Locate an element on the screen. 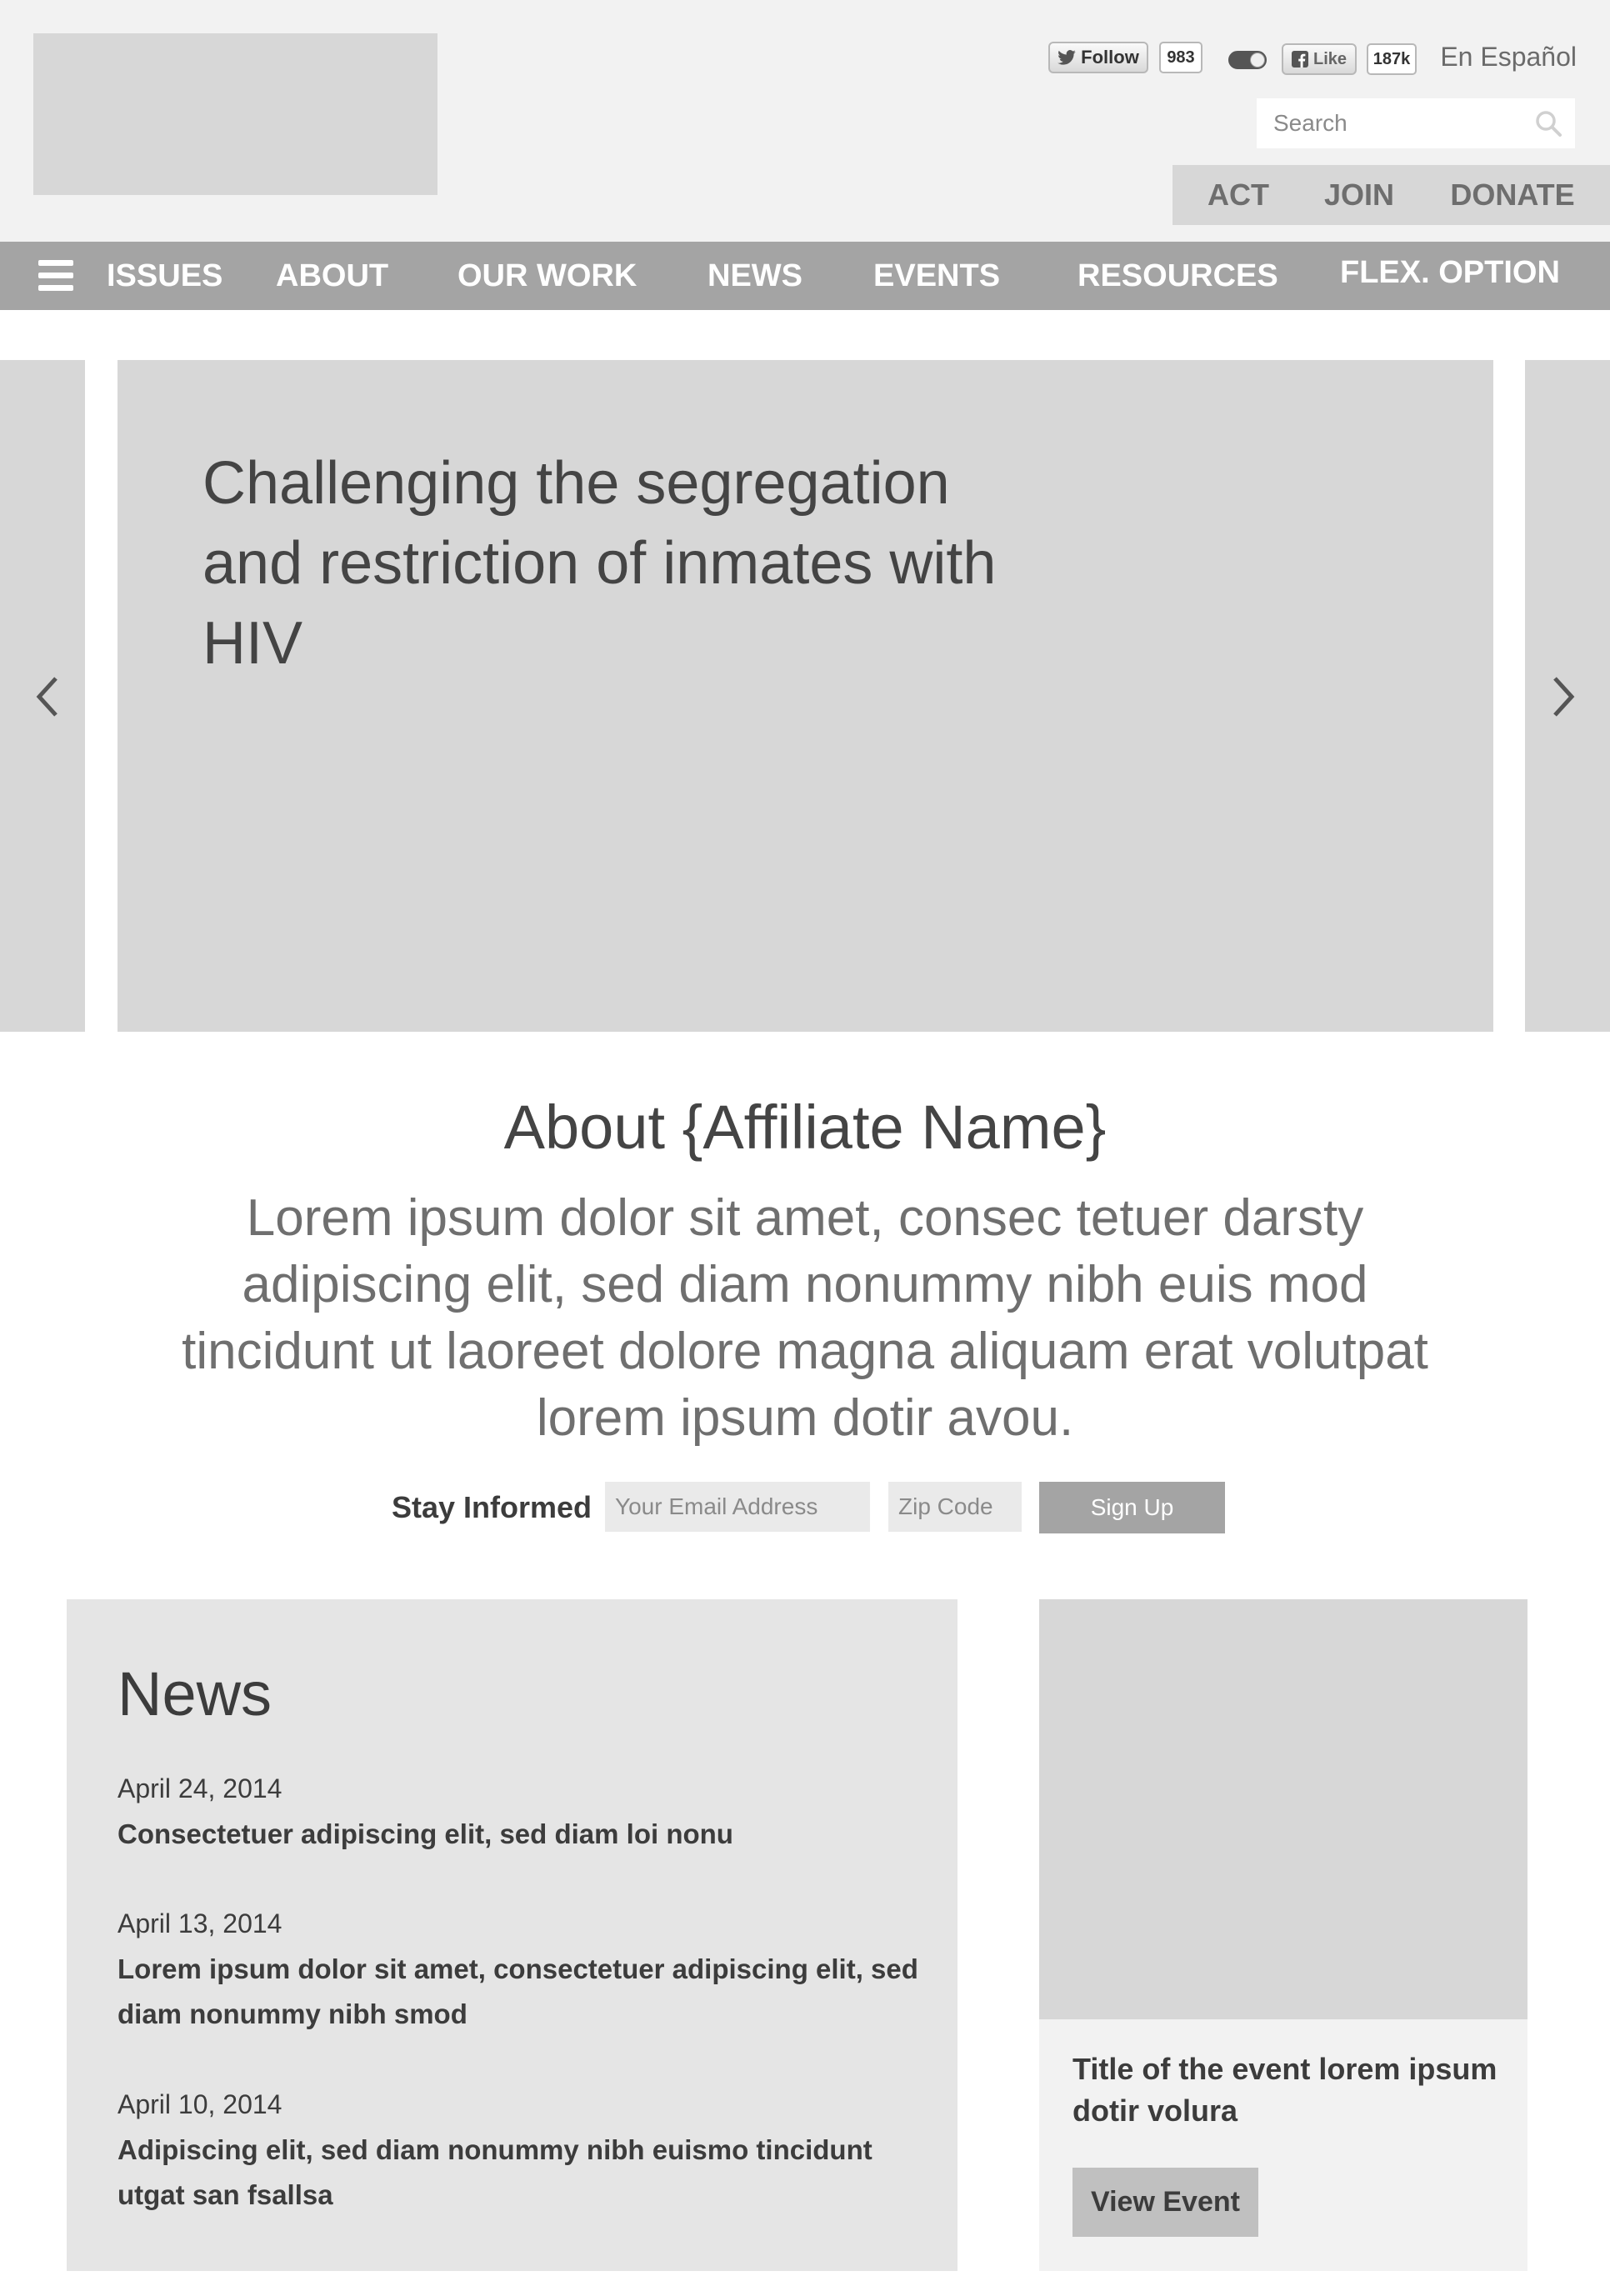  twitter-follow-button: Follow is located at coordinates (1098, 58).